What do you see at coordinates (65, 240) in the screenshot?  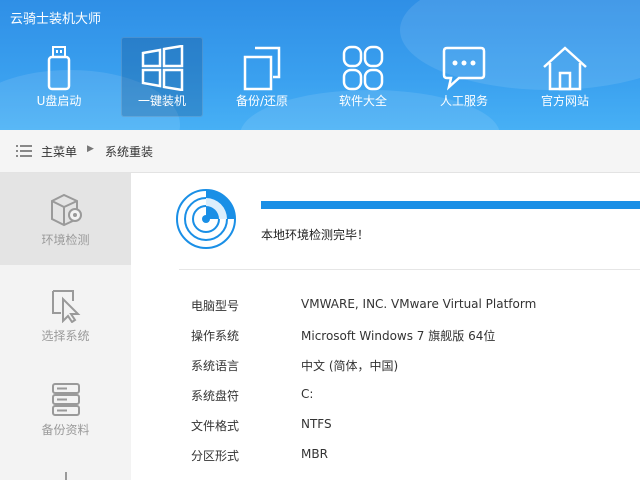 I see `sidebar-item-label: 环境检测` at bounding box center [65, 240].